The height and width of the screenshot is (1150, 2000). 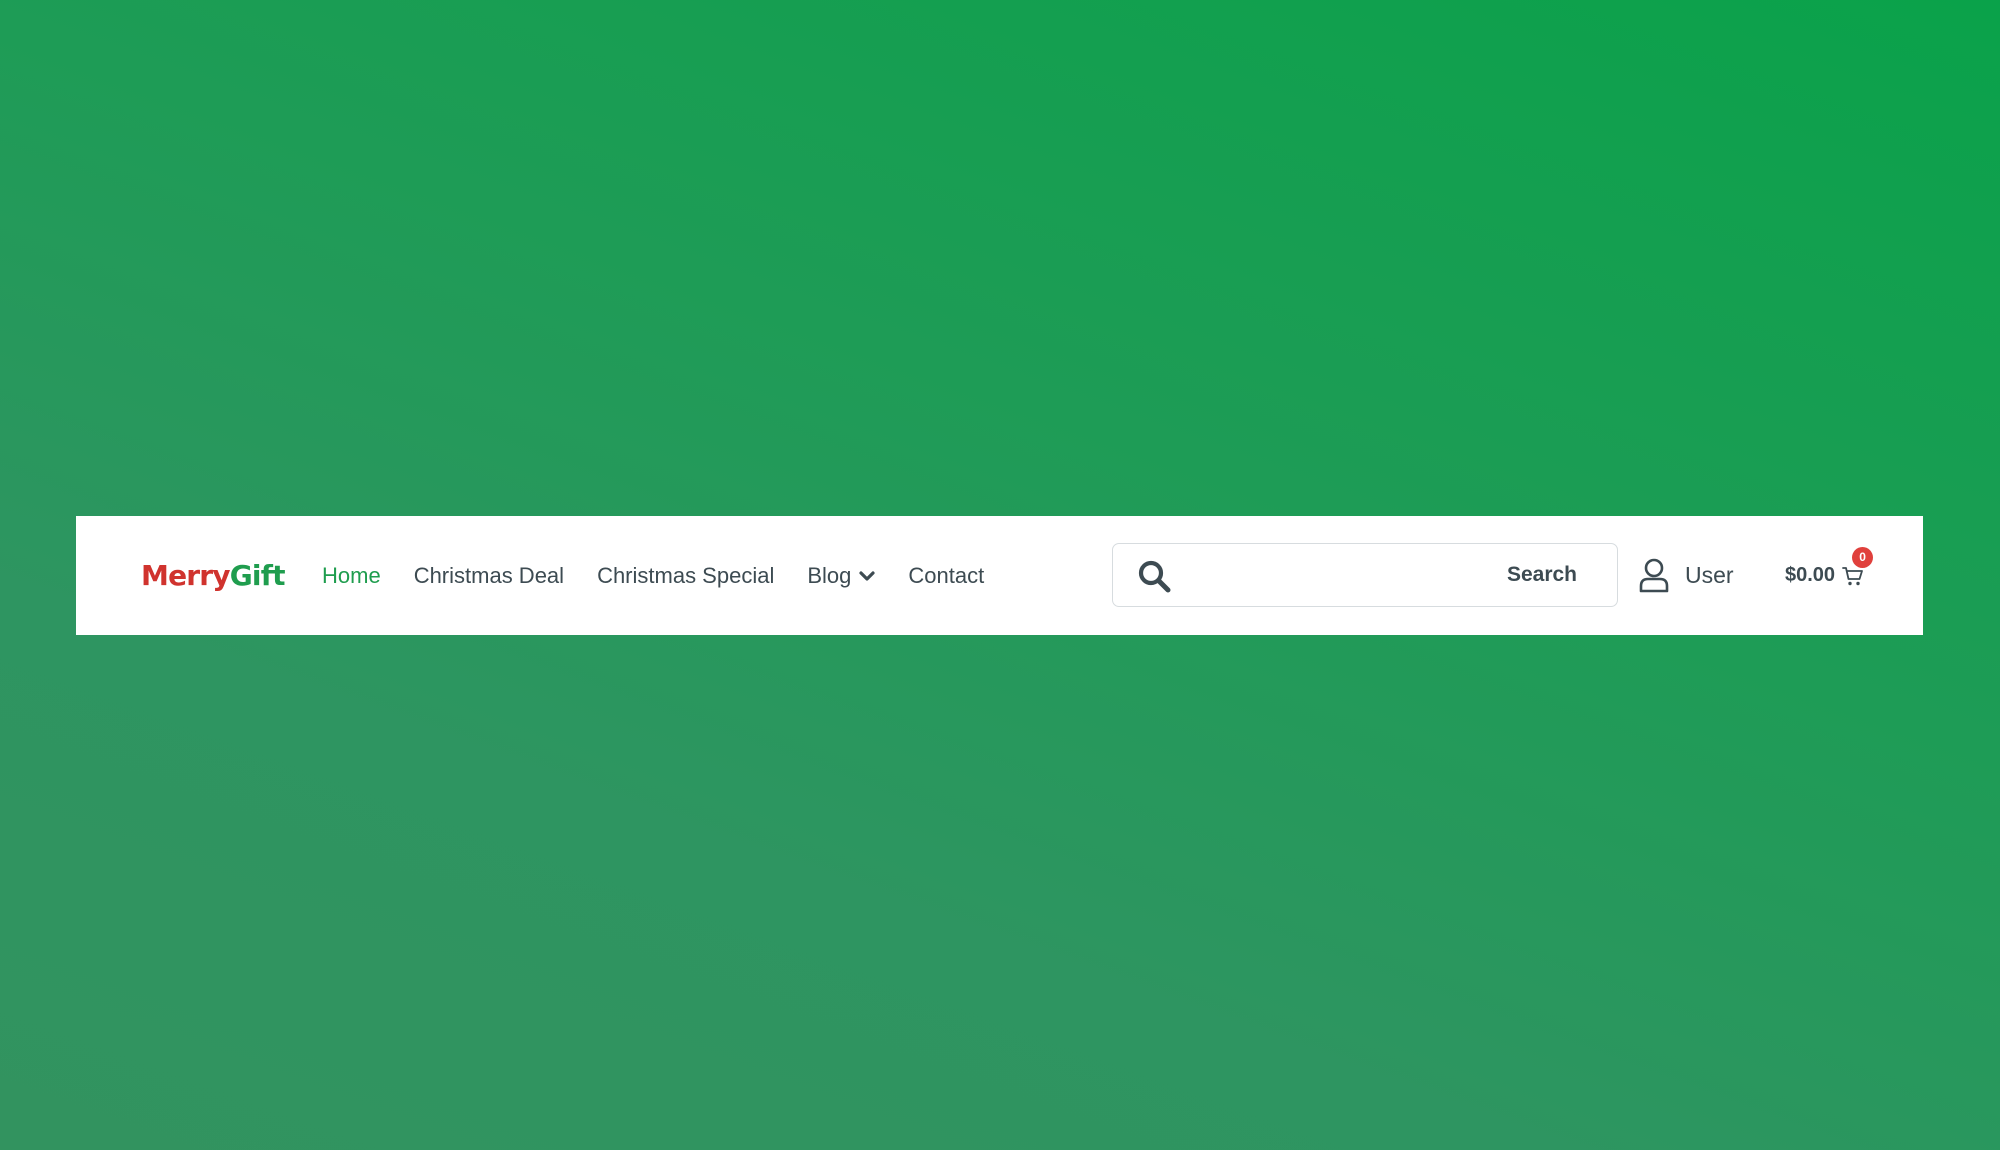 What do you see at coordinates (1810, 575) in the screenshot?
I see `cart-amount: $0.00` at bounding box center [1810, 575].